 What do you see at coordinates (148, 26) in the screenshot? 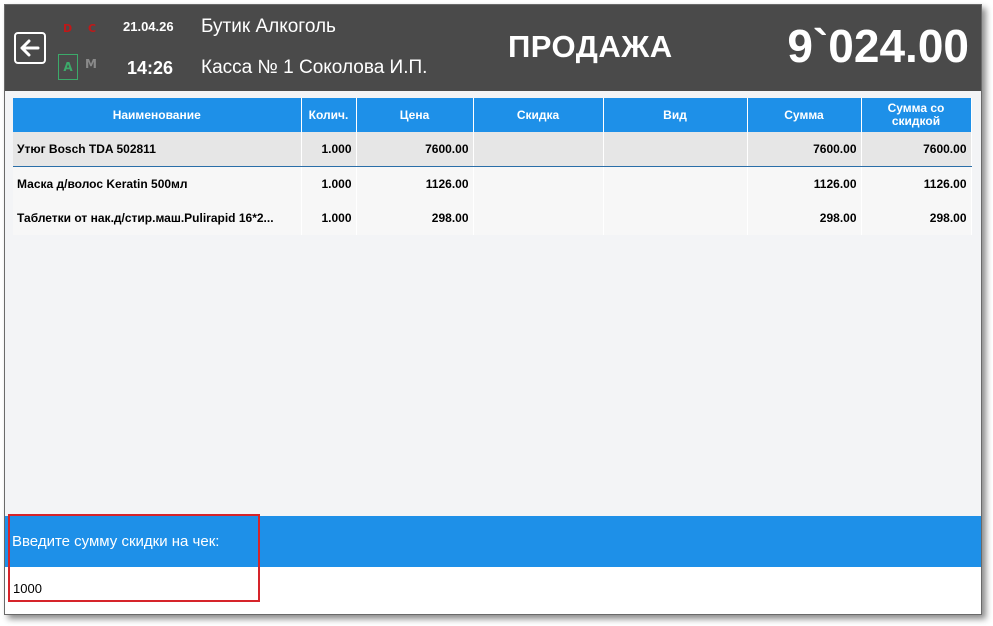
I see `current-date: 21.04.26` at bounding box center [148, 26].